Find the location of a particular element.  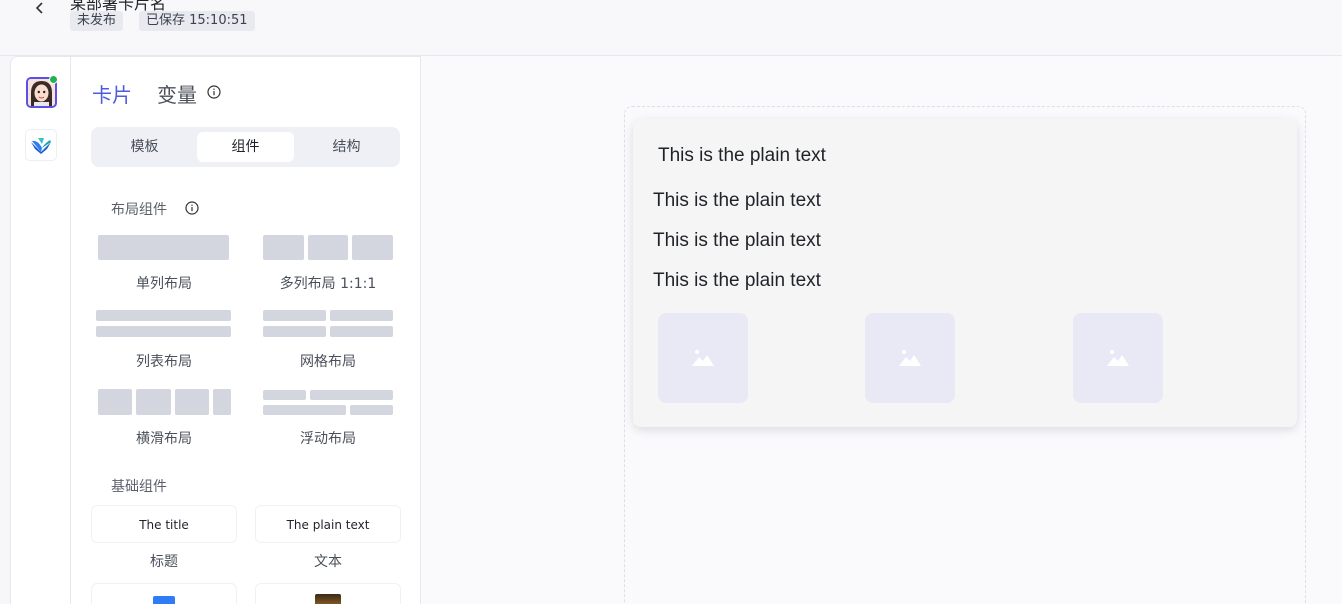

float-layout-thumb is located at coordinates (328, 403).